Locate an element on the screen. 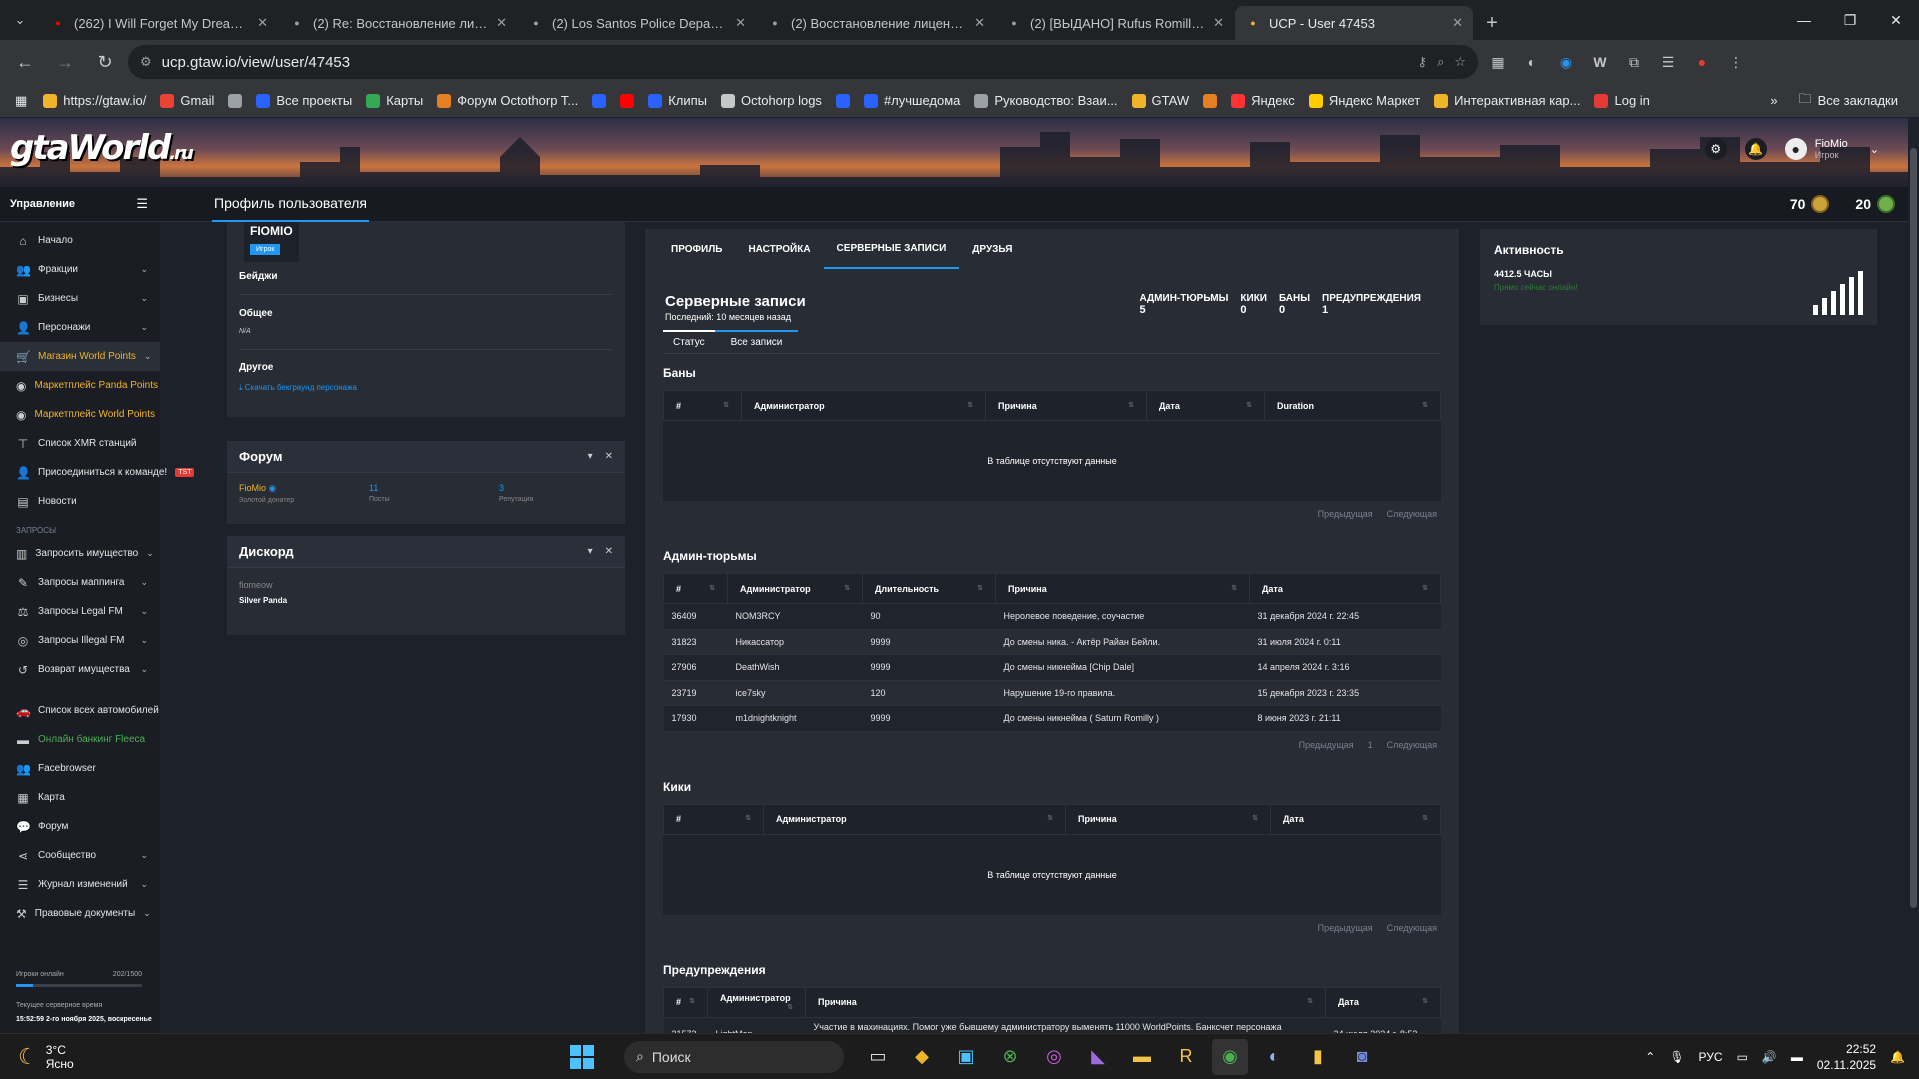  extension-icon: W is located at coordinates (1600, 62).